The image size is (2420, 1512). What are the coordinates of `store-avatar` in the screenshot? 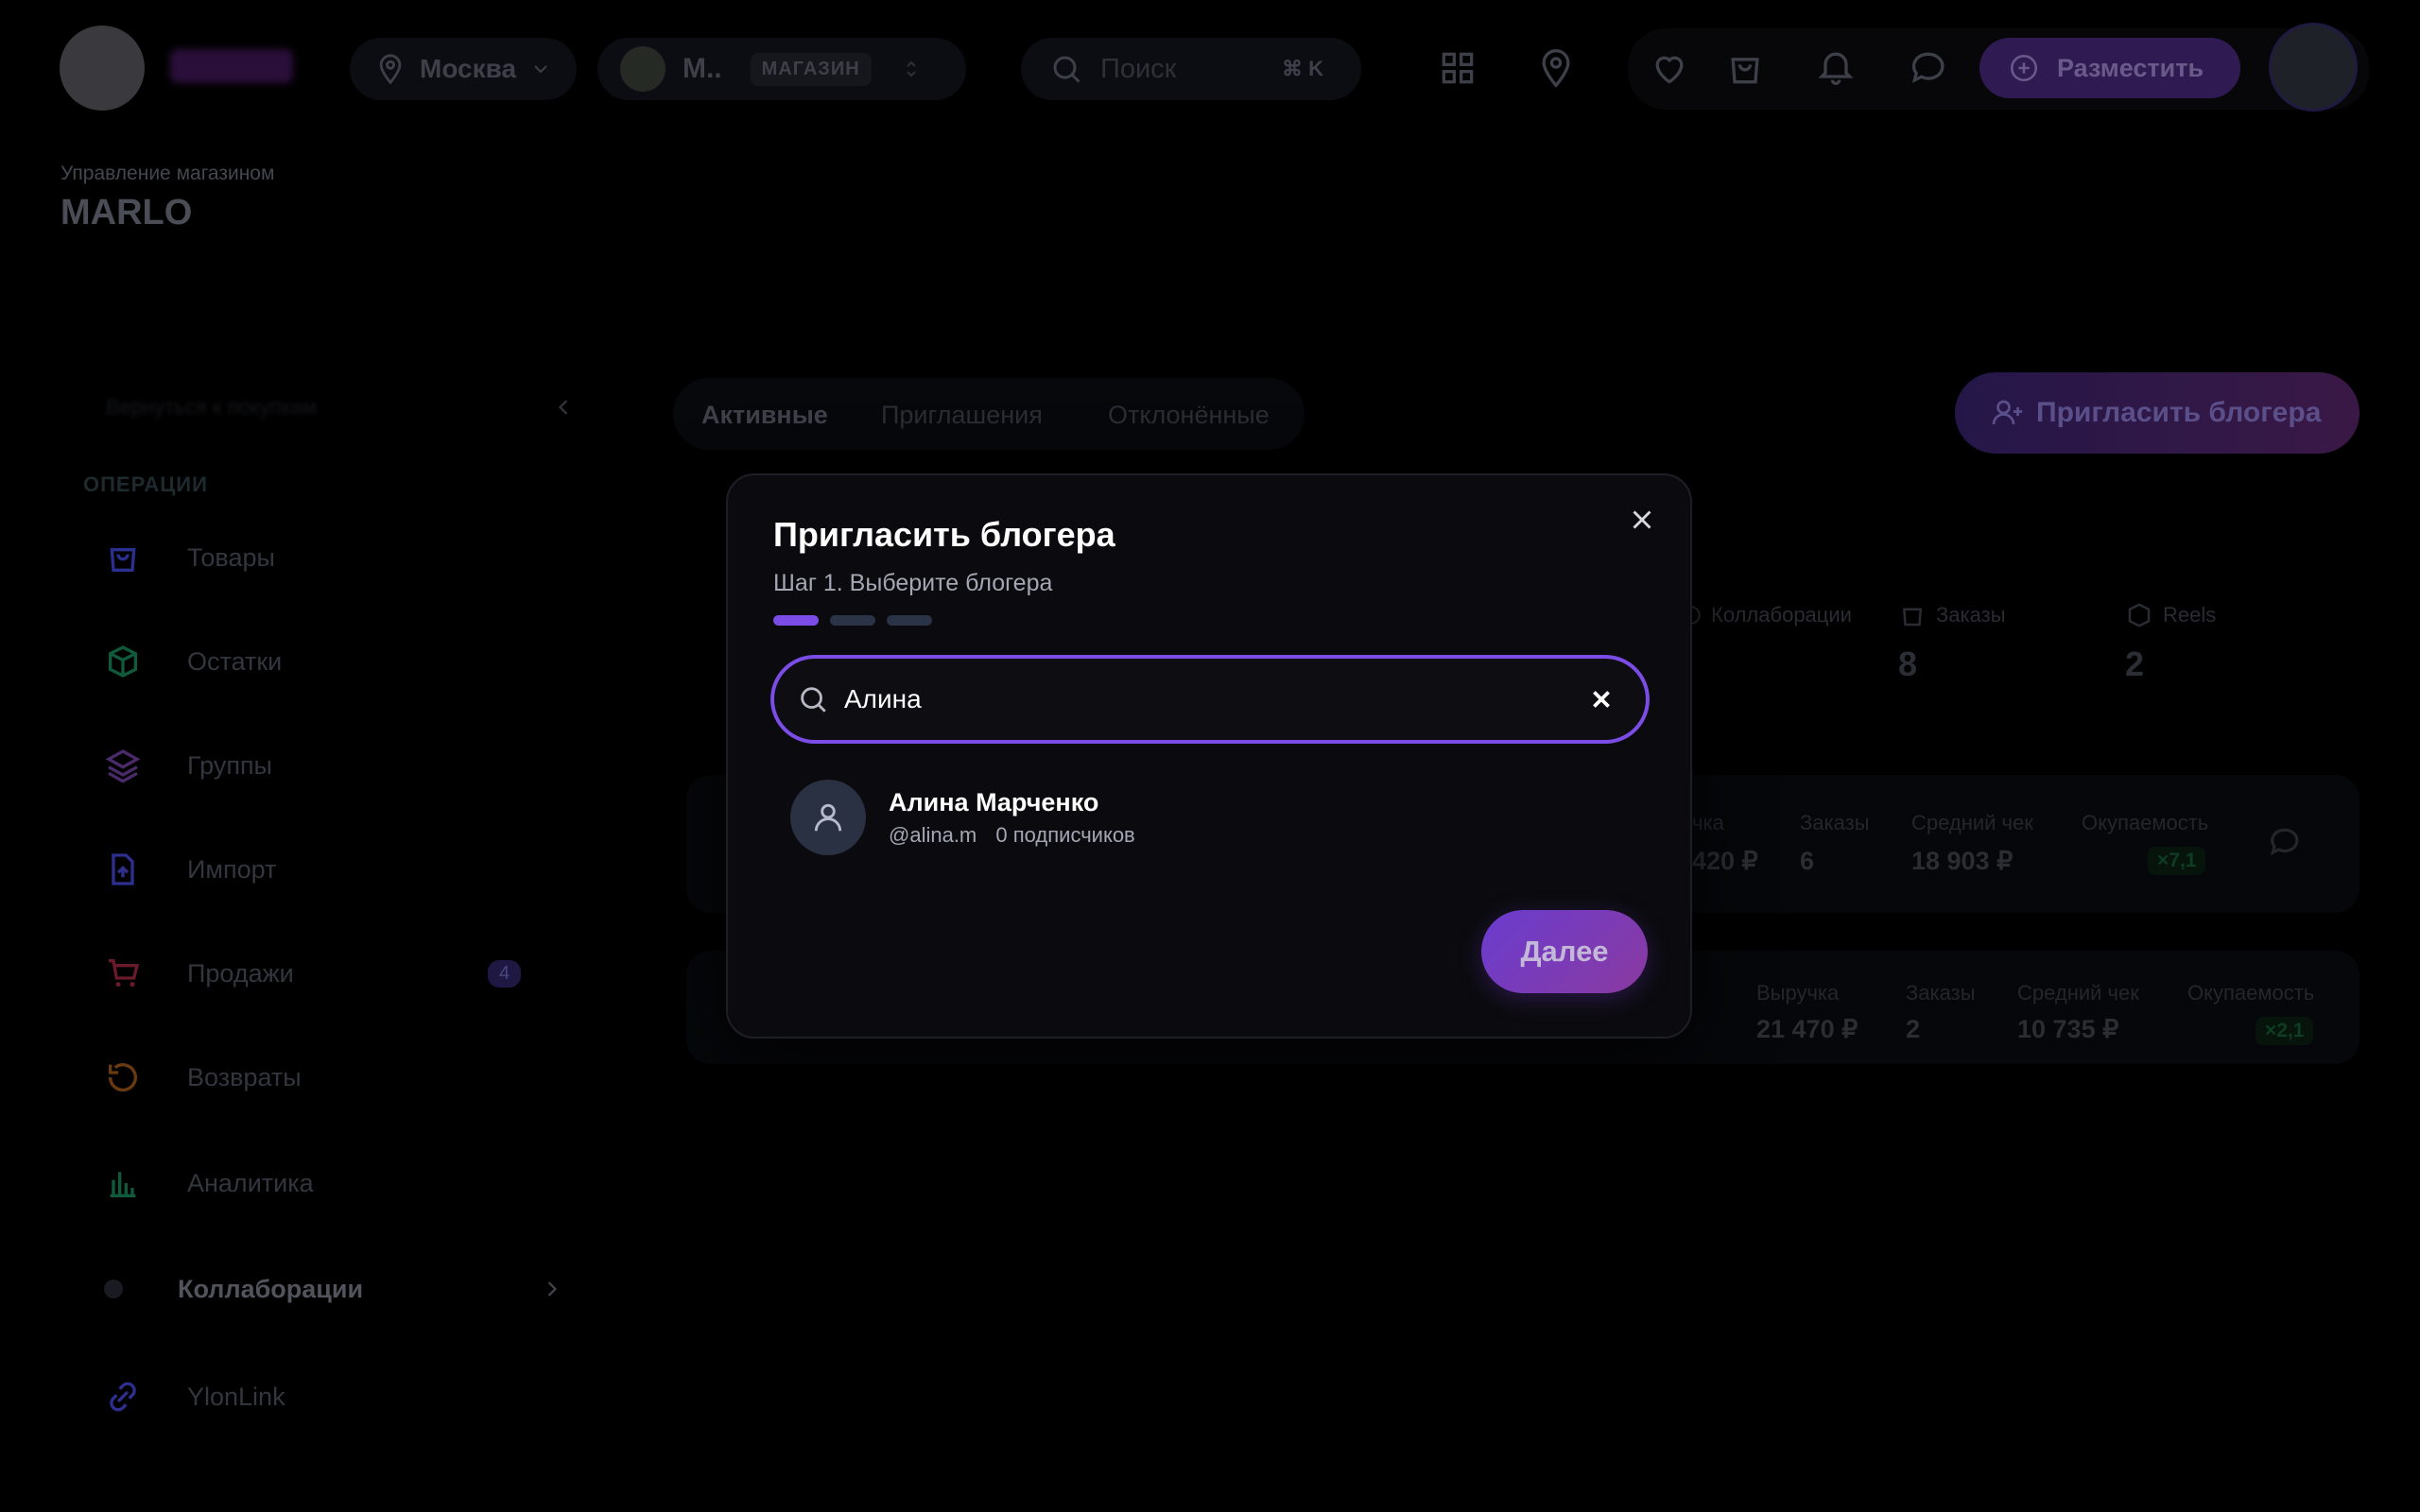 It's located at (643, 69).